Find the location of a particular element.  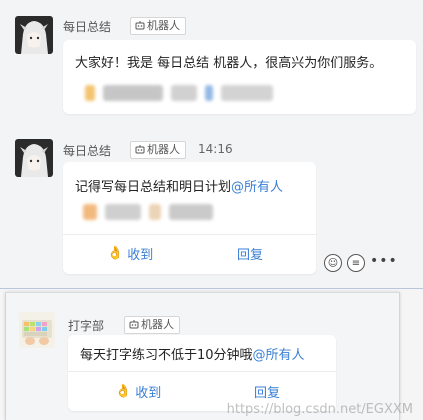

watermark: https://blog.csdn.net/EGXXM is located at coordinates (319, 409).